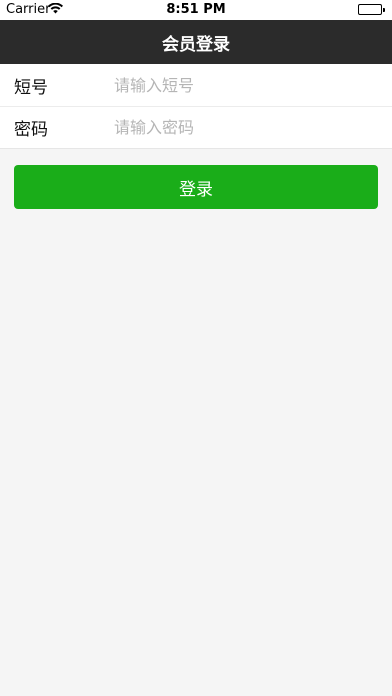 The width and height of the screenshot is (392, 696). Describe the element at coordinates (196, 187) in the screenshot. I see `login-button: 登录` at that location.